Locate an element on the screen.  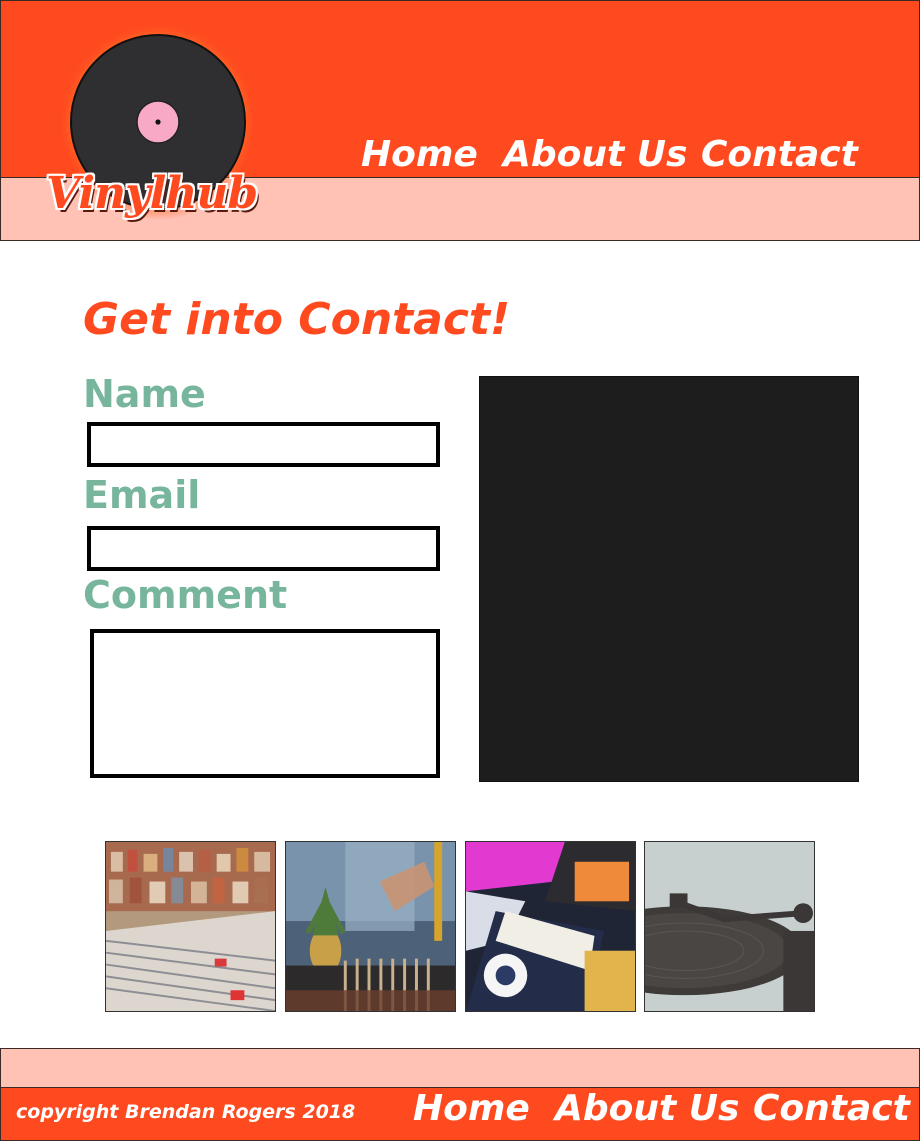
comment-label: Comment is located at coordinates (185, 595).